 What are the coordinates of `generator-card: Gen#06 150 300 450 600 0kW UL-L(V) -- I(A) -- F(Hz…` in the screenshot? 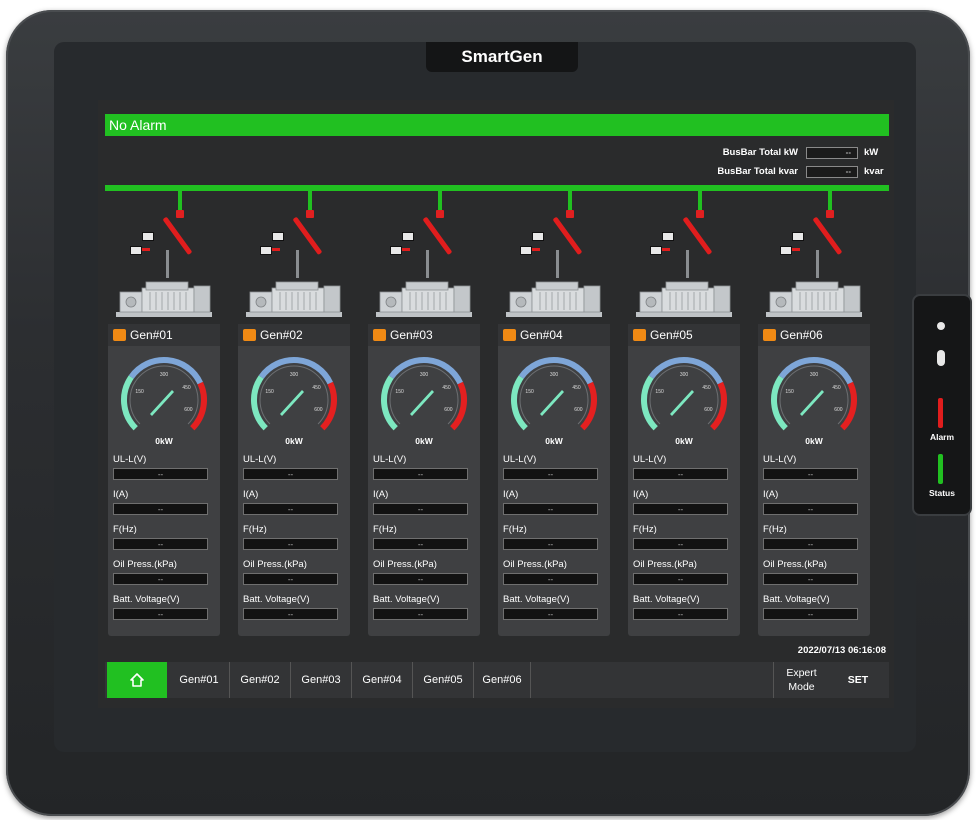 It's located at (814, 480).